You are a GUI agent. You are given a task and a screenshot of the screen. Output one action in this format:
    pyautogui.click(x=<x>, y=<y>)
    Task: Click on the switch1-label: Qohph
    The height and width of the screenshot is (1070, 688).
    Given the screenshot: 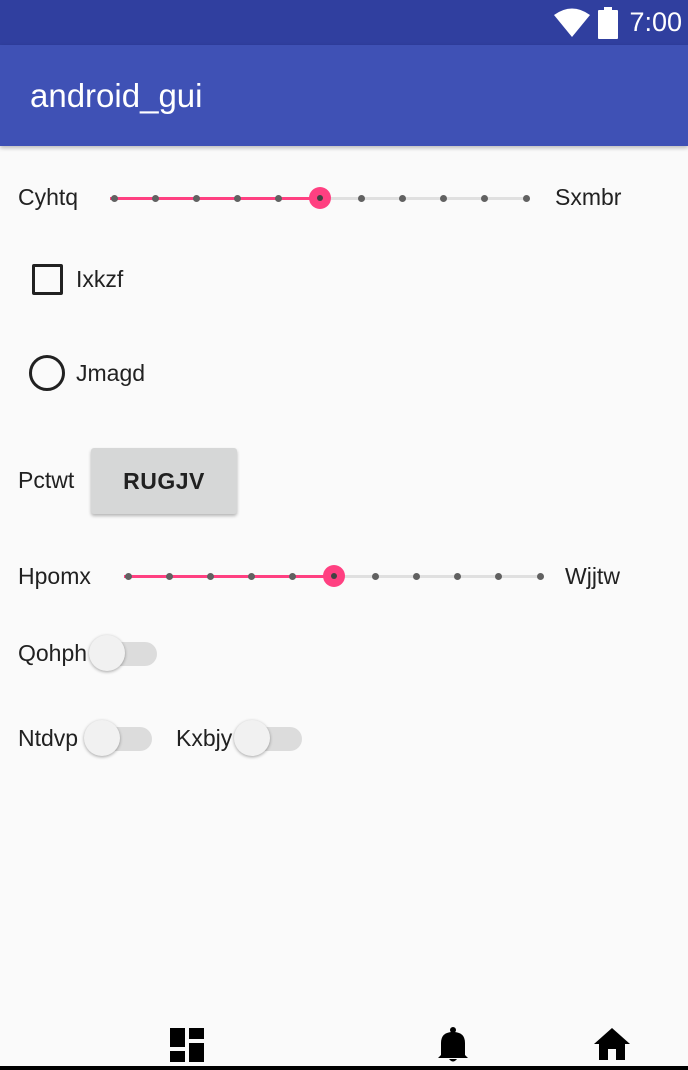 What is the action you would take?
    pyautogui.click(x=53, y=653)
    